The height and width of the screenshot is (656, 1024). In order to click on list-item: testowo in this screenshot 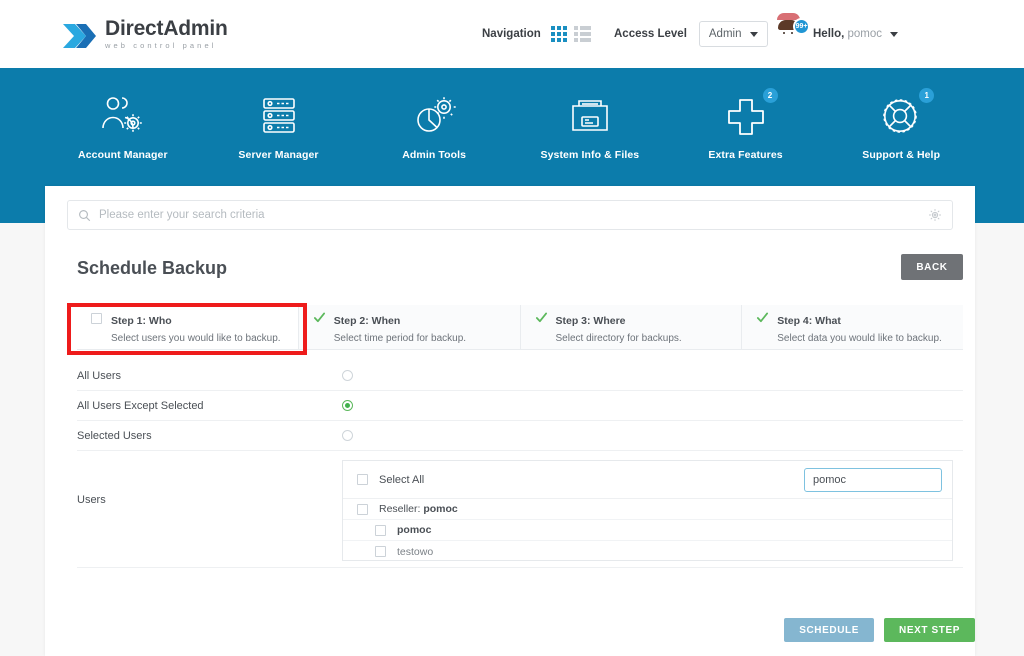, I will do `click(647, 551)`.